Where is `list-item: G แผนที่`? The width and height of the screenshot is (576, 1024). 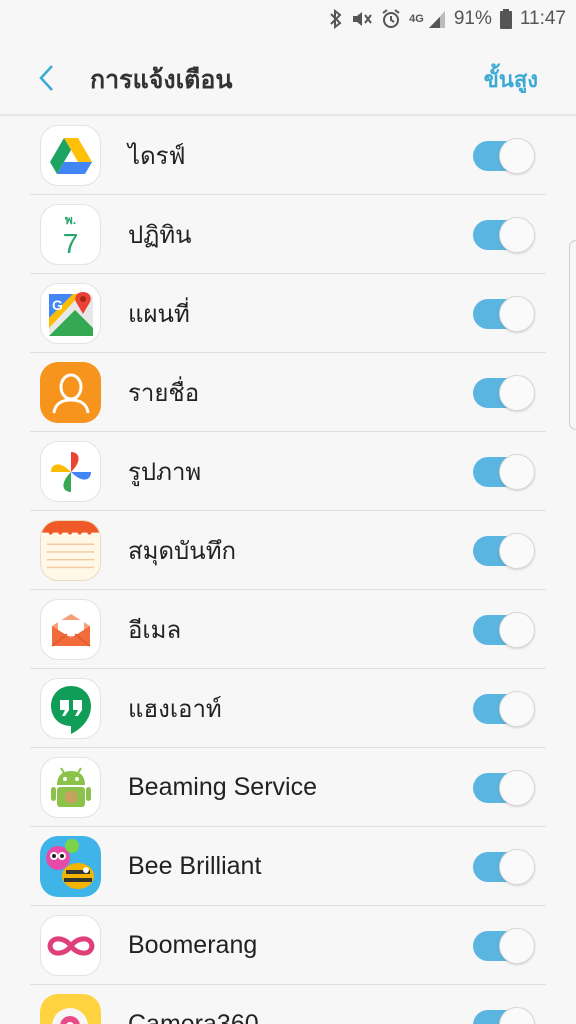 list-item: G แผนที่ is located at coordinates (288, 313).